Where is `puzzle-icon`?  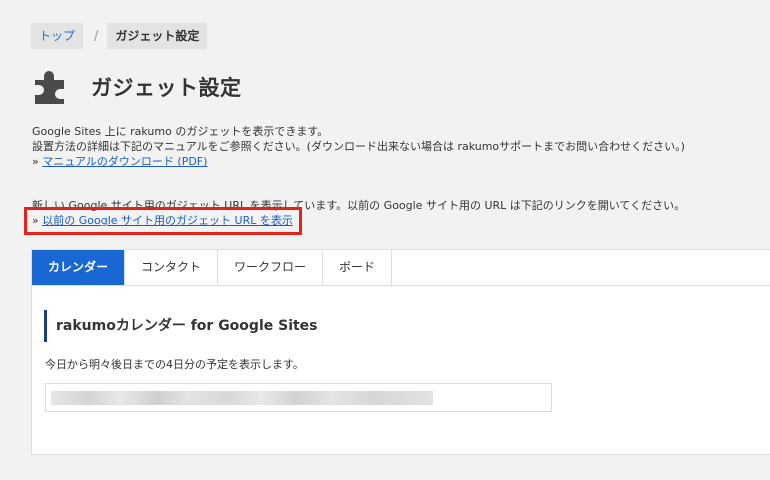 puzzle-icon is located at coordinates (49, 87).